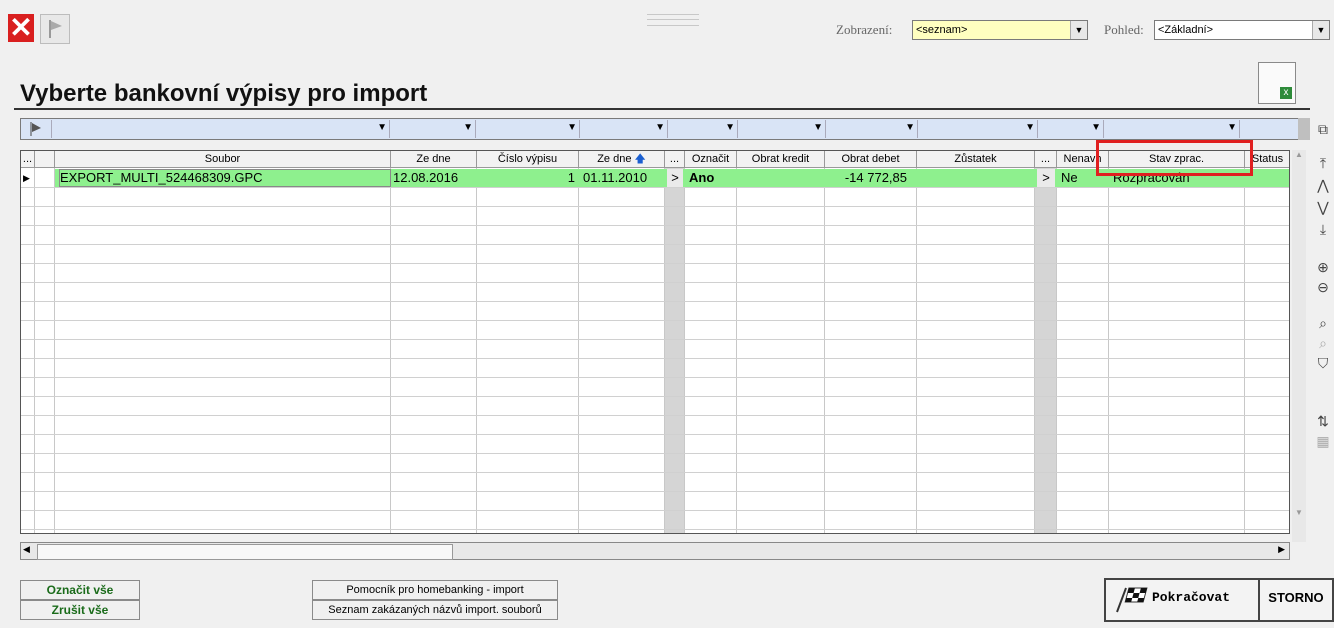 Image resolution: width=1334 pixels, height=628 pixels. I want to click on scroll-right-icon: ▶, so click(1281, 549).